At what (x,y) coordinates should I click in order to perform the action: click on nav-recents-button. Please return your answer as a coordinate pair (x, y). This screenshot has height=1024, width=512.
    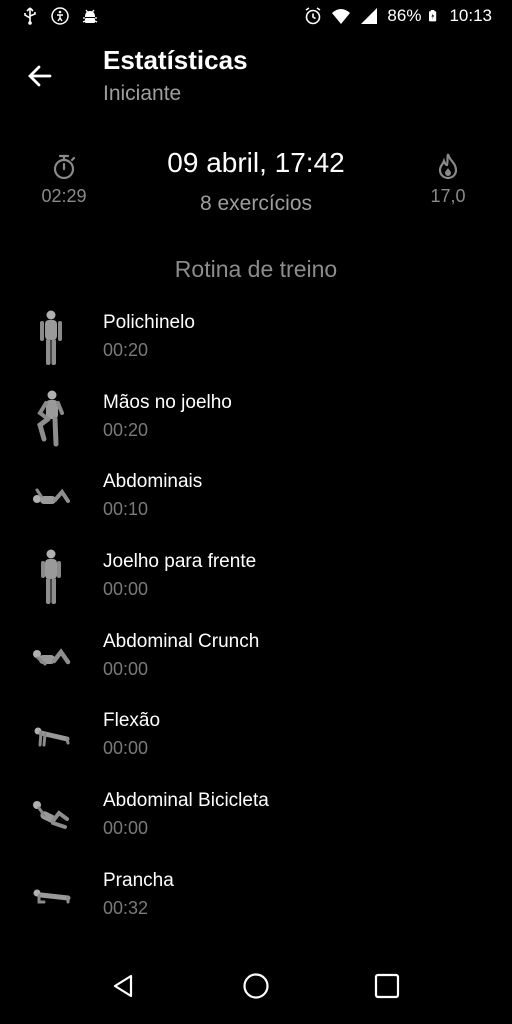
    Looking at the image, I should click on (387, 986).